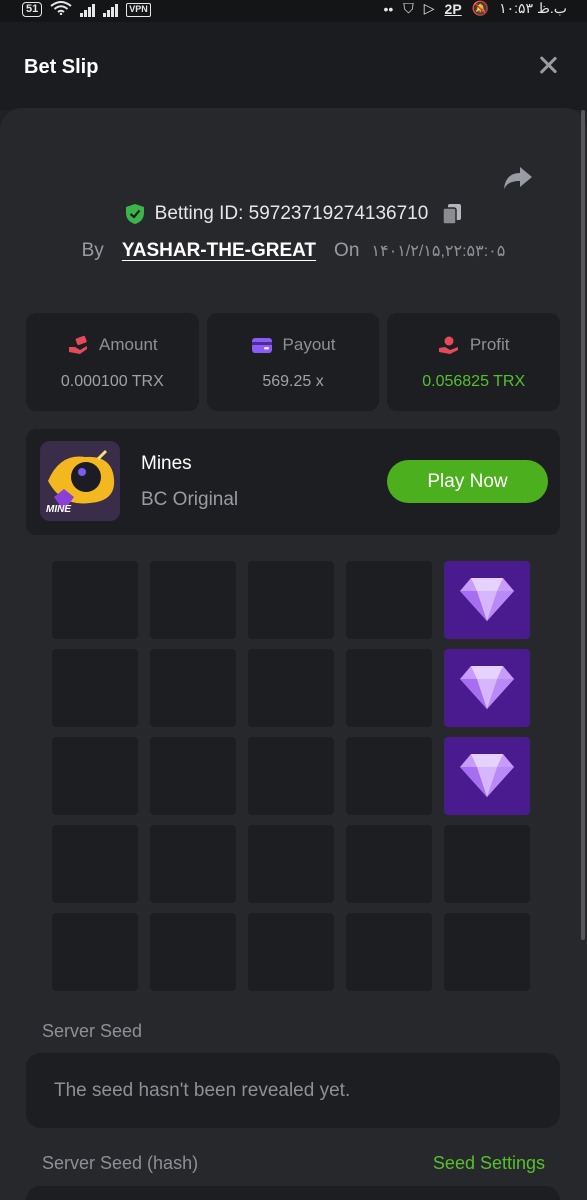  What do you see at coordinates (429, 8) in the screenshot?
I see `play-store-icon: ▷` at bounding box center [429, 8].